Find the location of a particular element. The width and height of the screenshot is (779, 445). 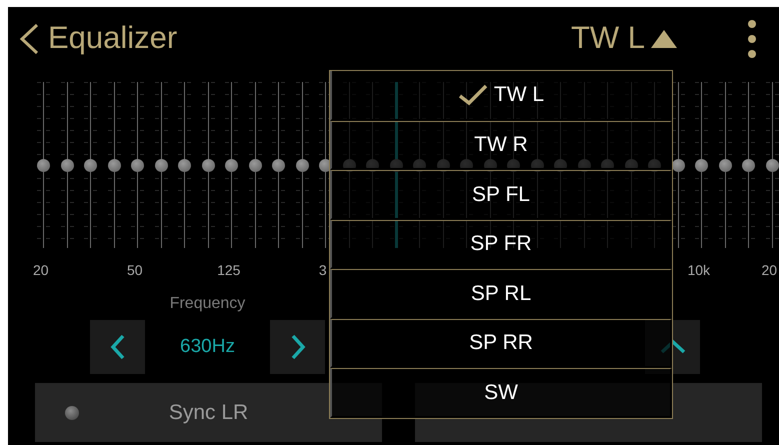

channel-option: TW R is located at coordinates (501, 145).